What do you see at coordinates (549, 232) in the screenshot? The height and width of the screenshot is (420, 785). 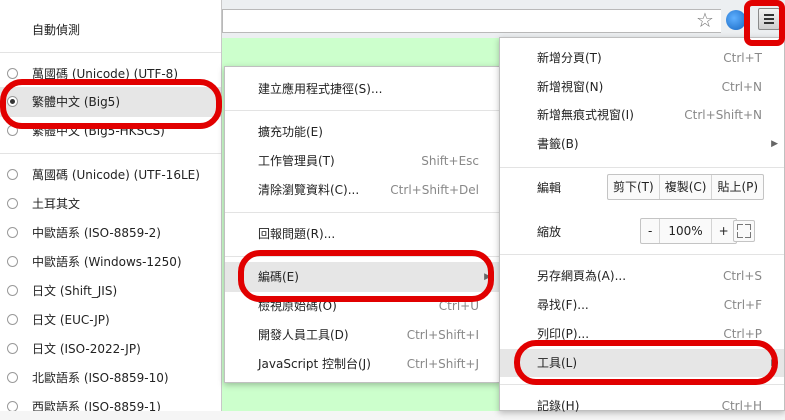 I see `zoom-label: 縮放` at bounding box center [549, 232].